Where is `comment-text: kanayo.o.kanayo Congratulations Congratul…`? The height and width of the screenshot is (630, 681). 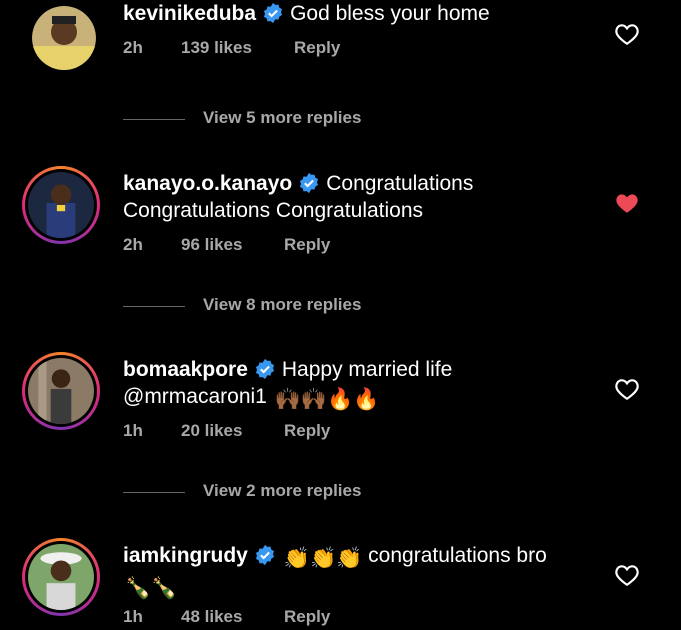
comment-text: kanayo.o.kanayo Congratulations Congratul… is located at coordinates (358, 197).